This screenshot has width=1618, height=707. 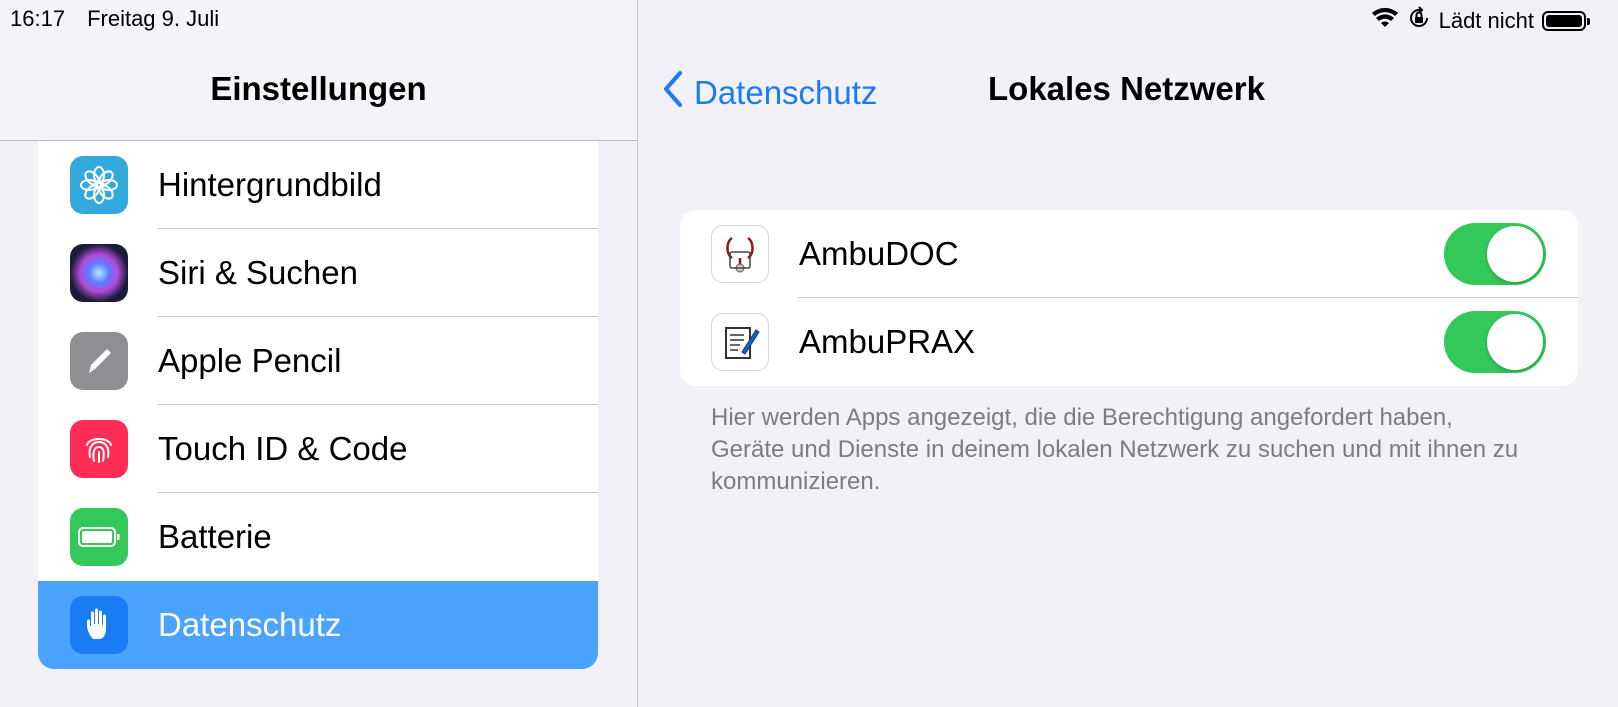 I want to click on status-bar-right: Lädt nicht, so click(x=1480, y=21).